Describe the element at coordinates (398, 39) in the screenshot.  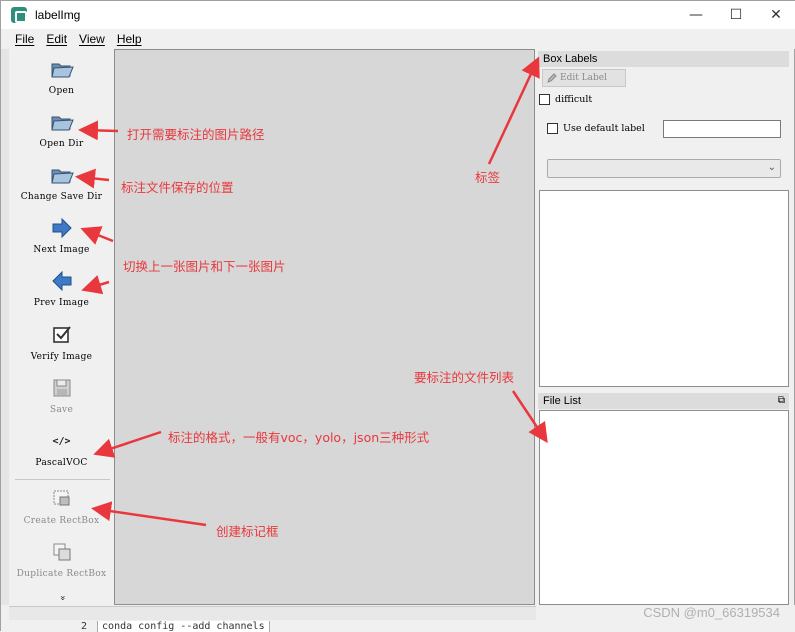
I see `menu-bar: File Edit View Help` at that location.